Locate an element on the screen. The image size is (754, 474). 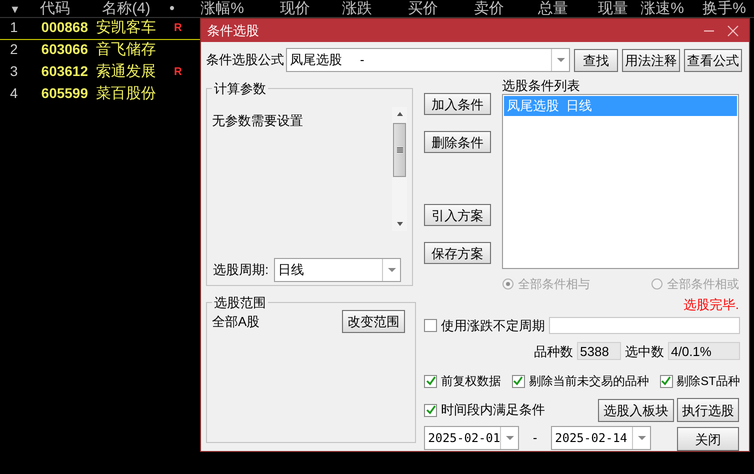
row-number: 4 is located at coordinates (14, 93).